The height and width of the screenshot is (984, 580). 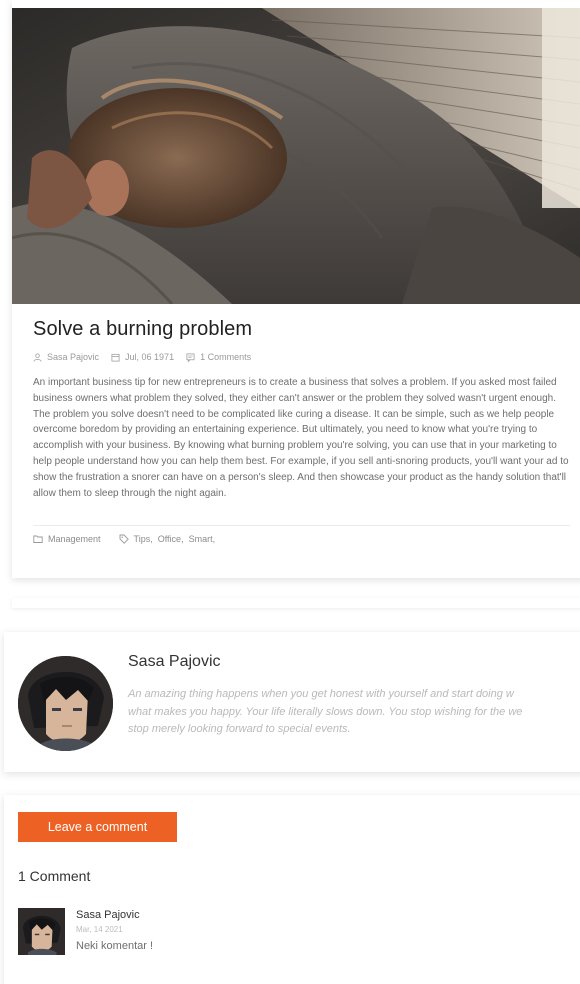 What do you see at coordinates (99, 929) in the screenshot?
I see `comment-date: Mar, 14 2021` at bounding box center [99, 929].